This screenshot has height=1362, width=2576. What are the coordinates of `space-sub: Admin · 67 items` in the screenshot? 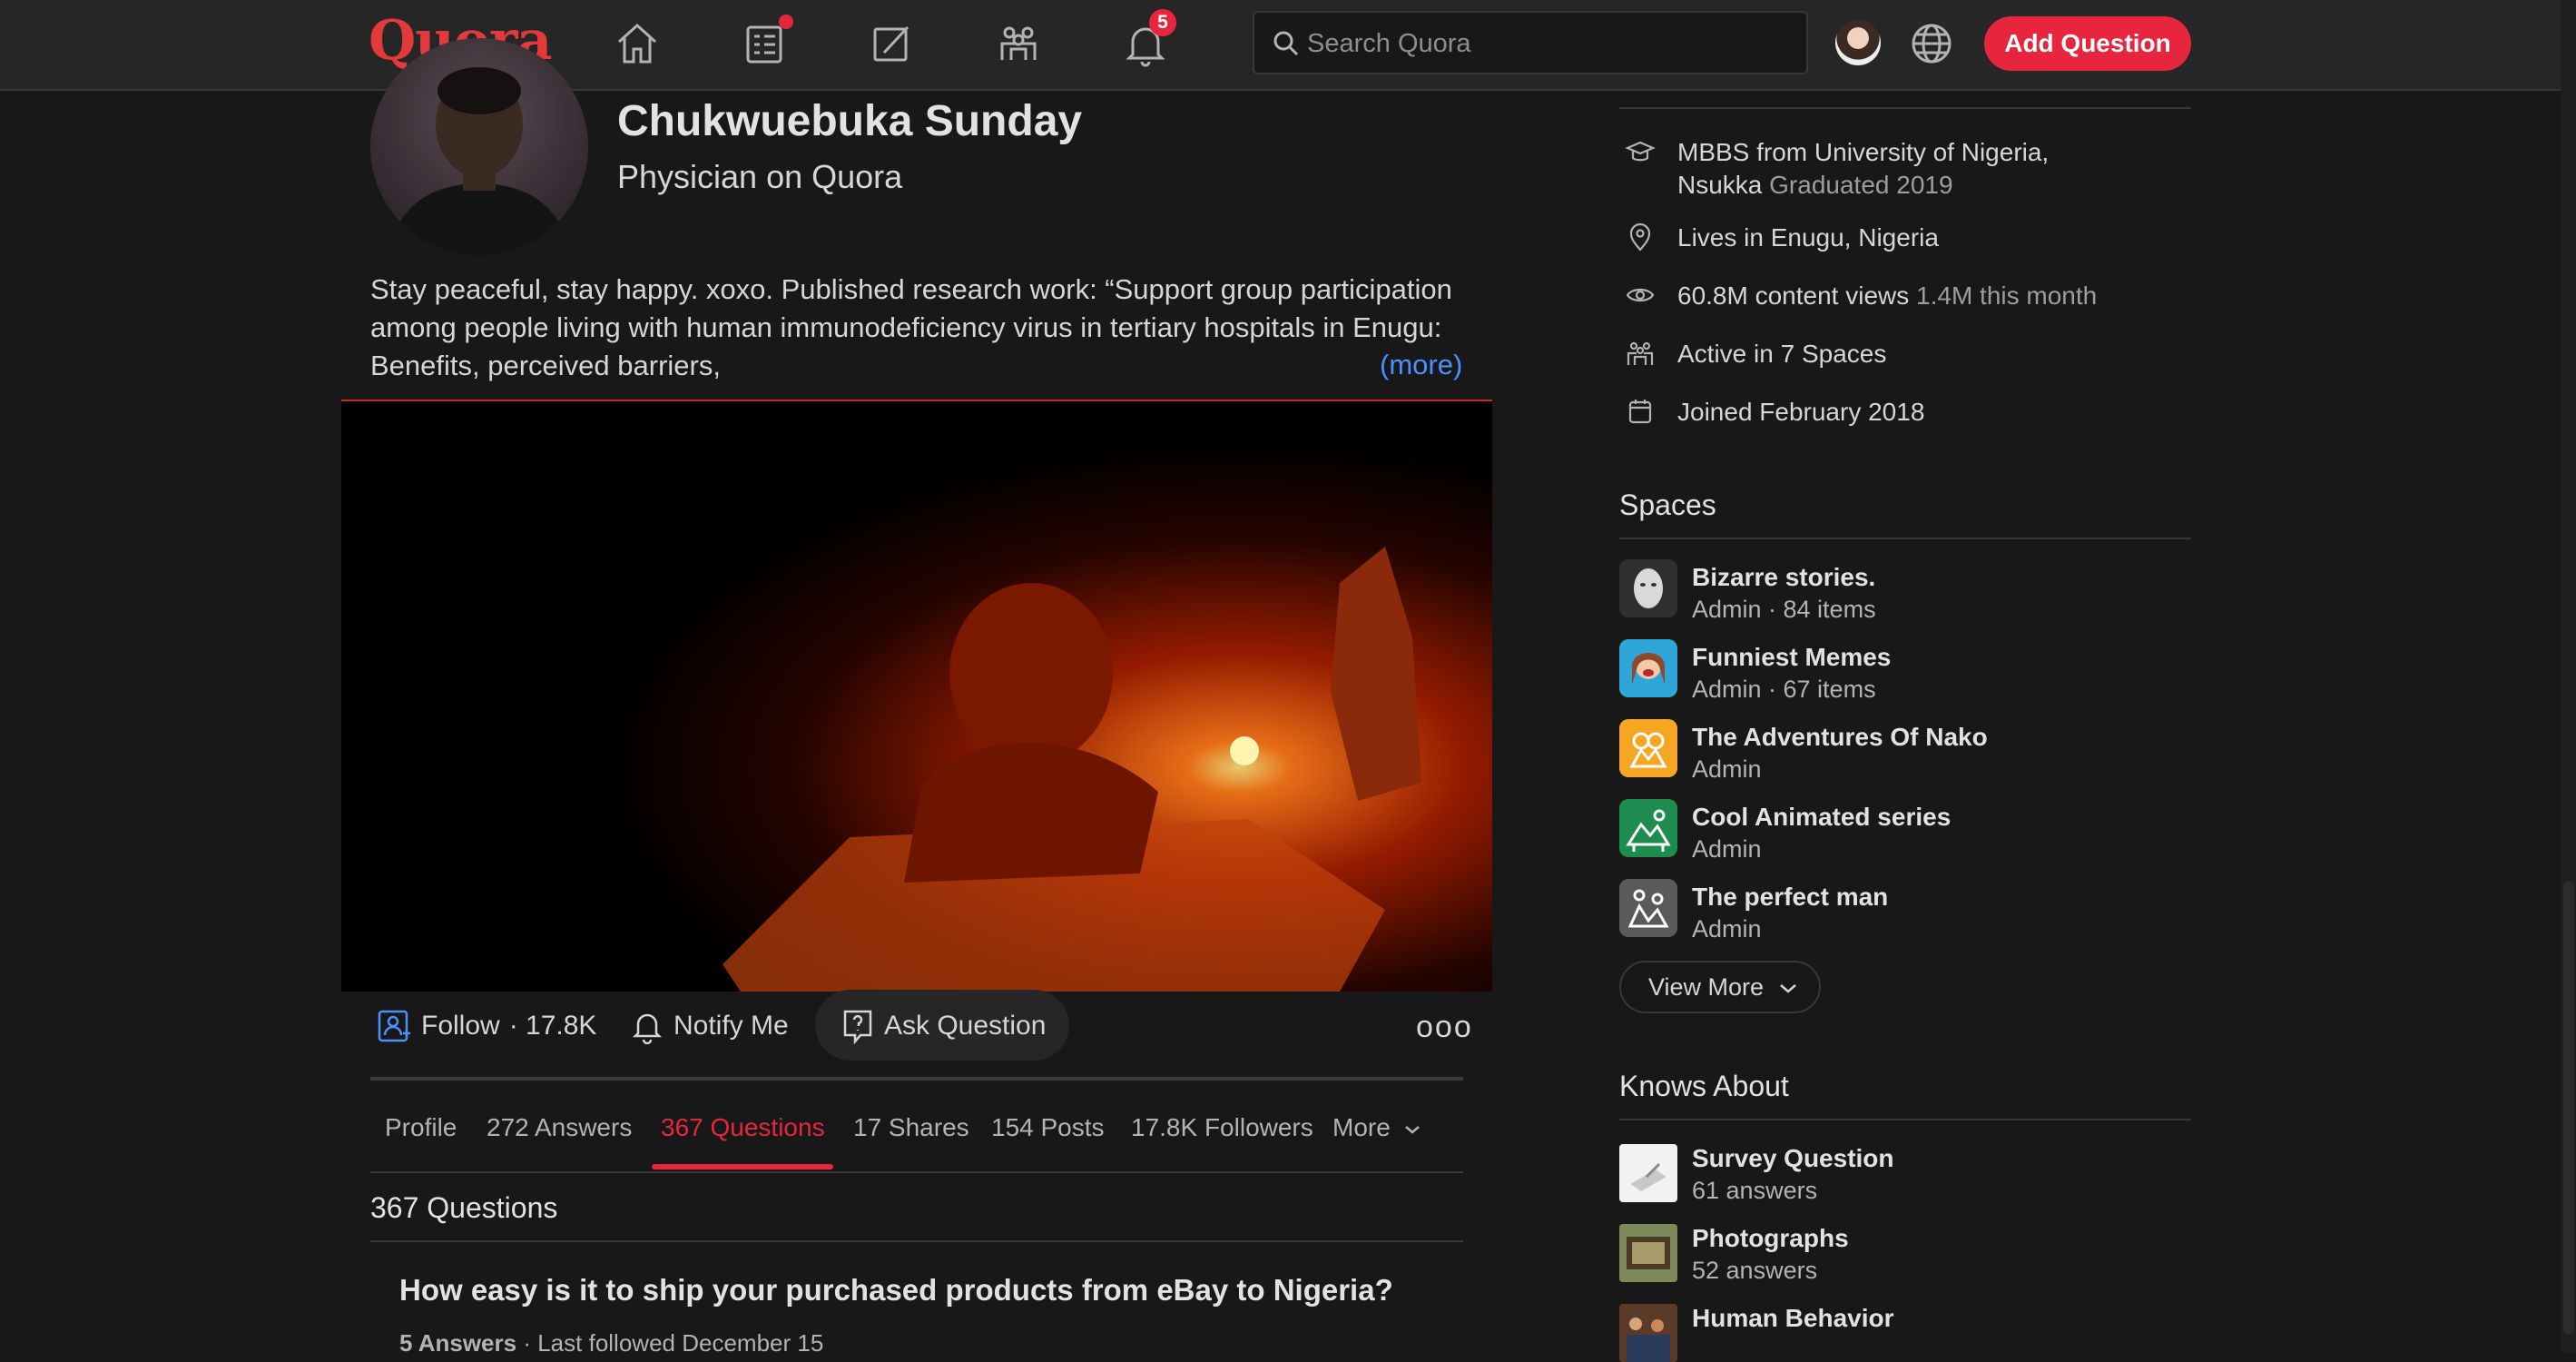 It's located at (1784, 689).